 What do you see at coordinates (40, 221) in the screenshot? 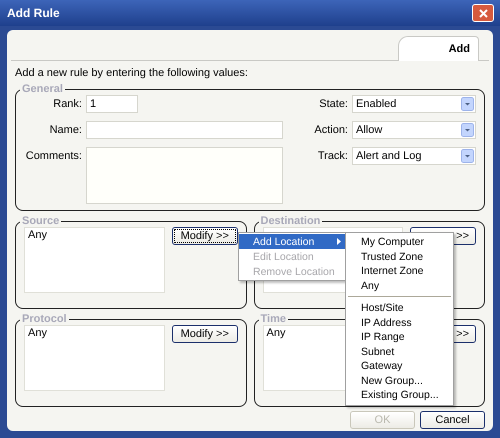
I see `group-title: Source` at bounding box center [40, 221].